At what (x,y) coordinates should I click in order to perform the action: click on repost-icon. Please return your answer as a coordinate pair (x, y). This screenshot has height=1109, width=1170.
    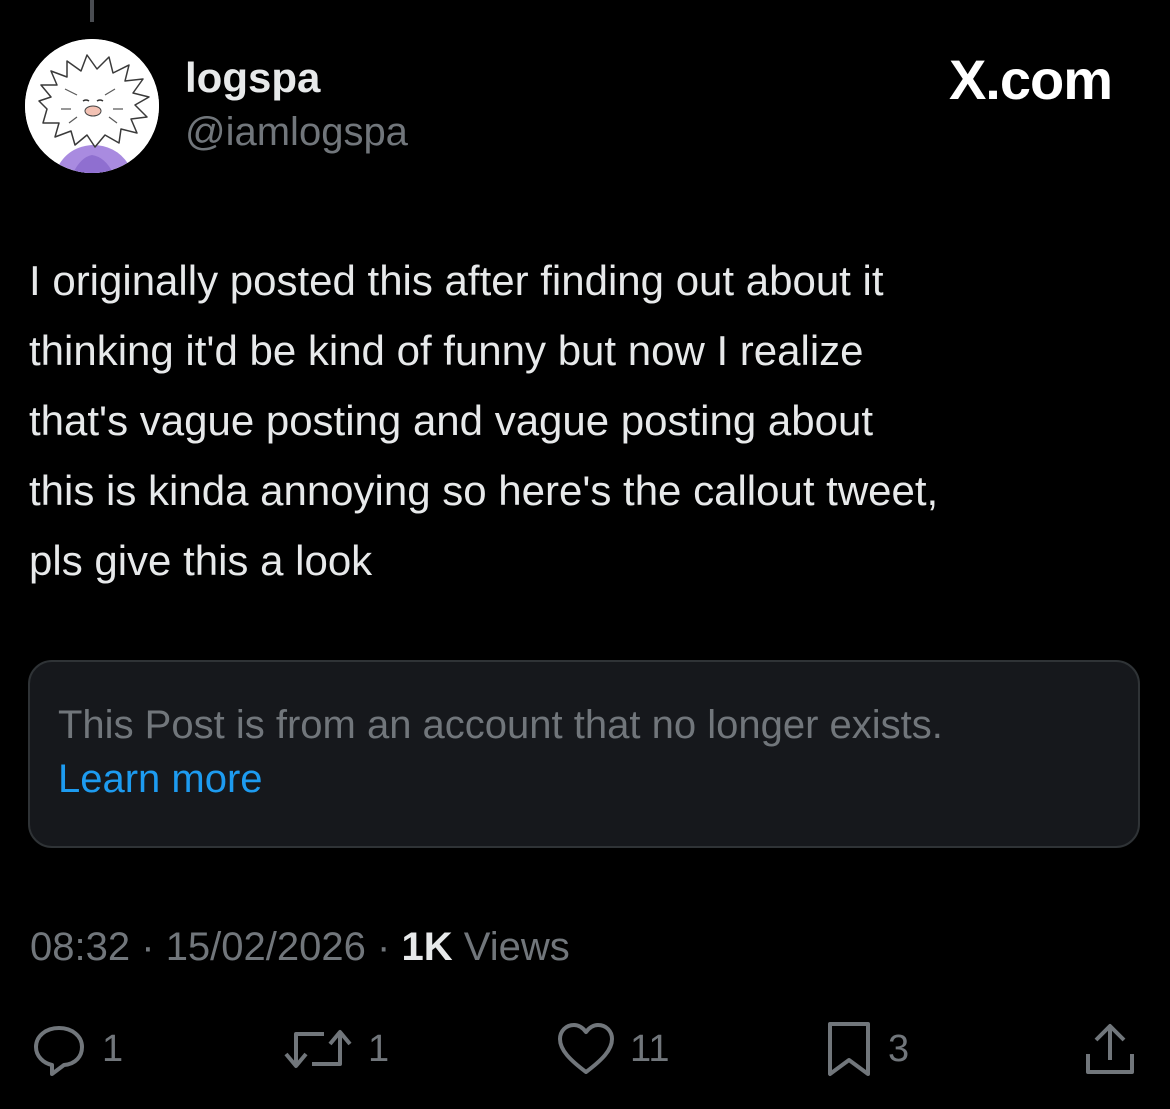
    Looking at the image, I should click on (318, 1049).